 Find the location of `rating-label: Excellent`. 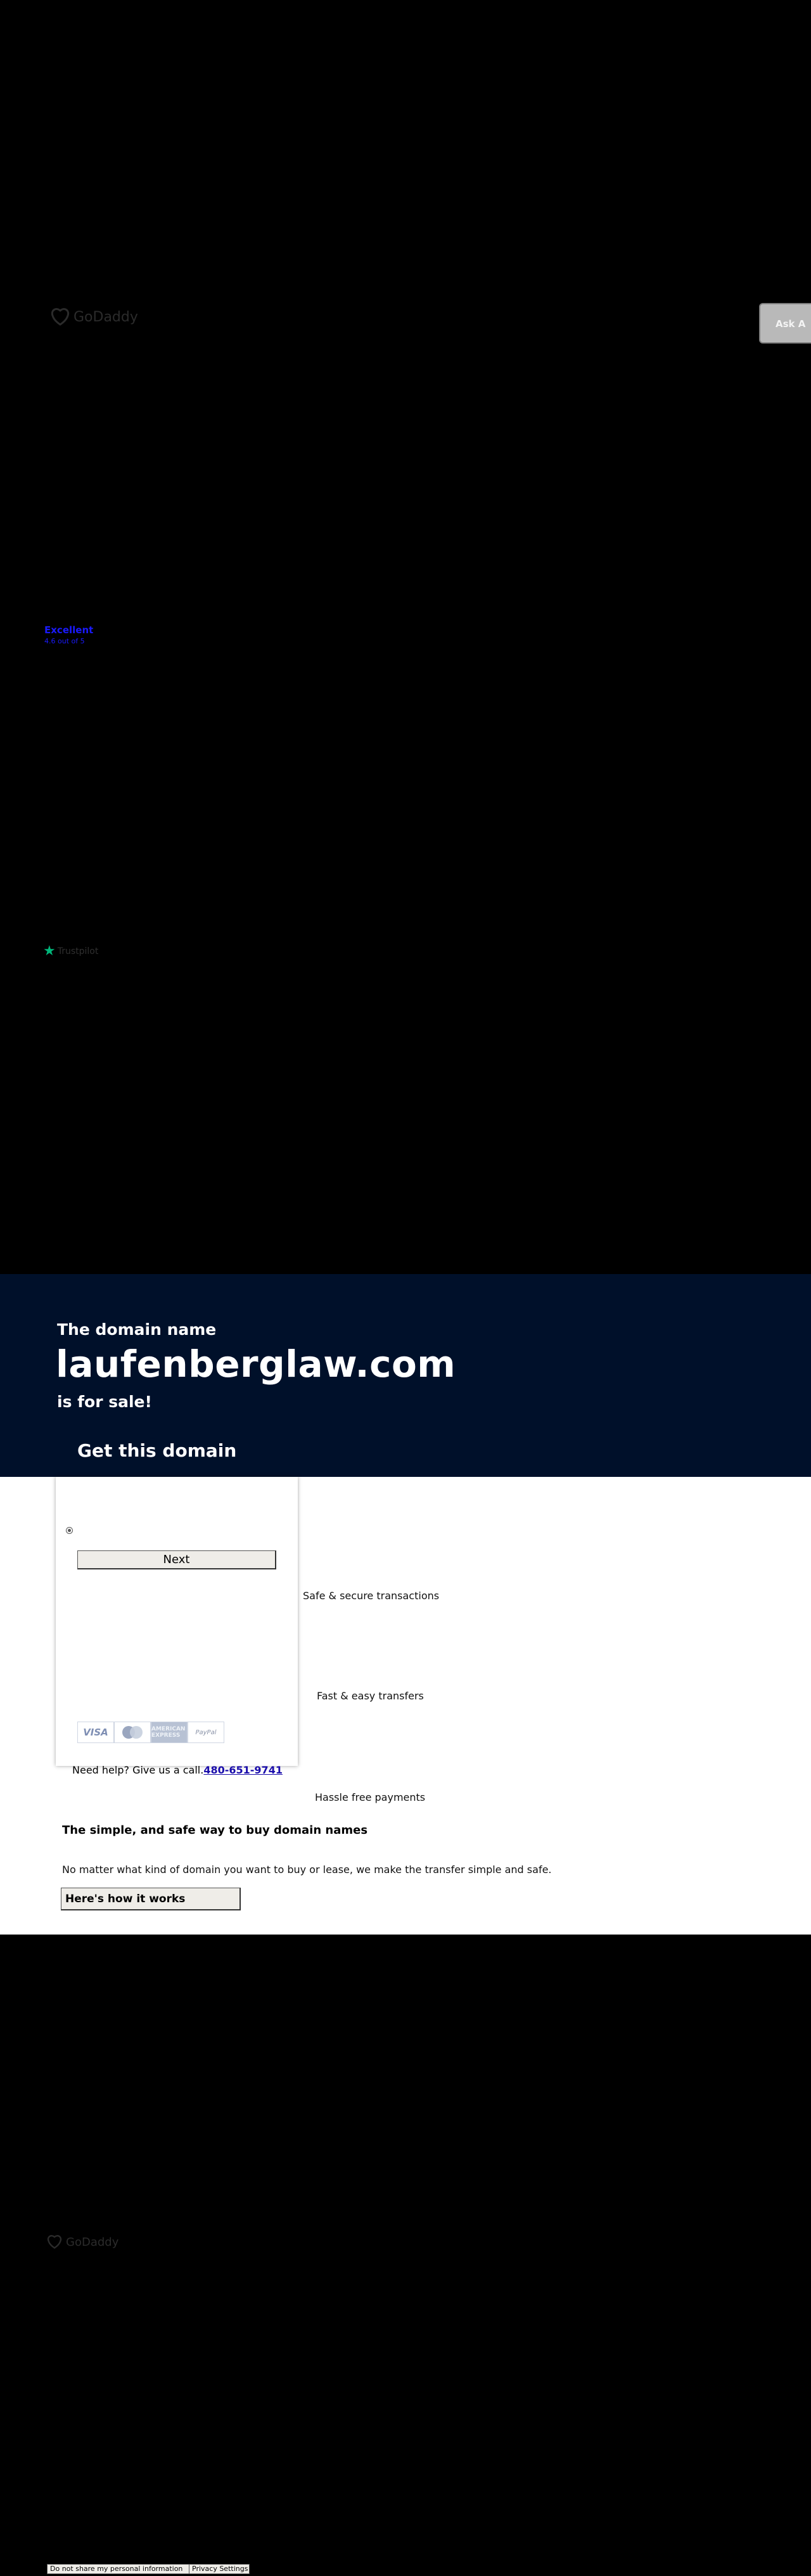

rating-label: Excellent is located at coordinates (68, 630).